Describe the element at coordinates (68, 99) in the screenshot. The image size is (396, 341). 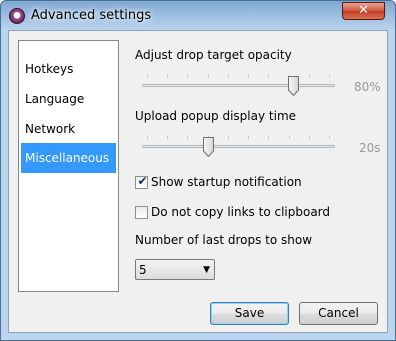
I see `sidebar-item-language: Language` at that location.